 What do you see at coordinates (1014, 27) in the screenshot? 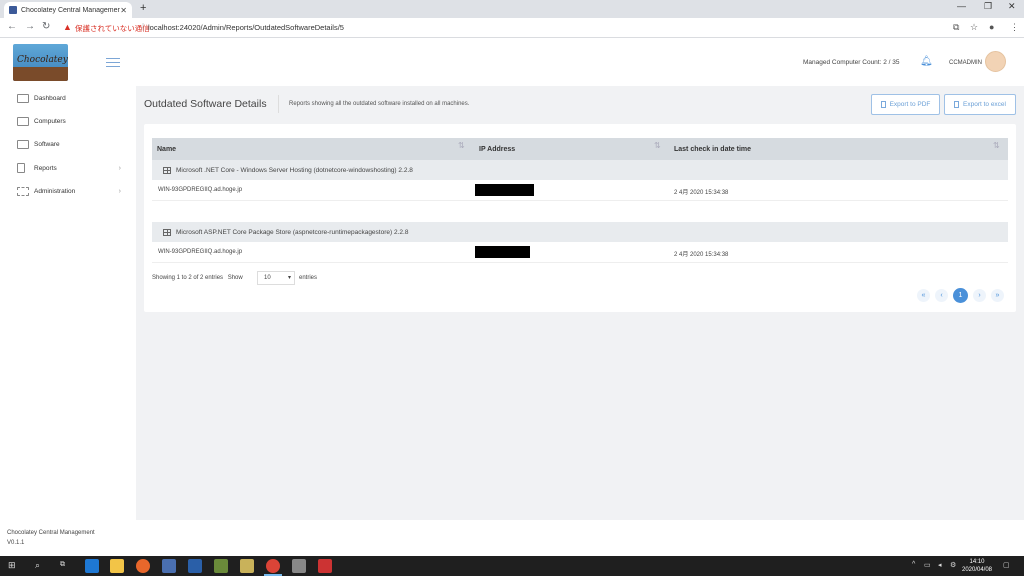
I see `menu-kebab-icon: ⋮` at bounding box center [1014, 27].